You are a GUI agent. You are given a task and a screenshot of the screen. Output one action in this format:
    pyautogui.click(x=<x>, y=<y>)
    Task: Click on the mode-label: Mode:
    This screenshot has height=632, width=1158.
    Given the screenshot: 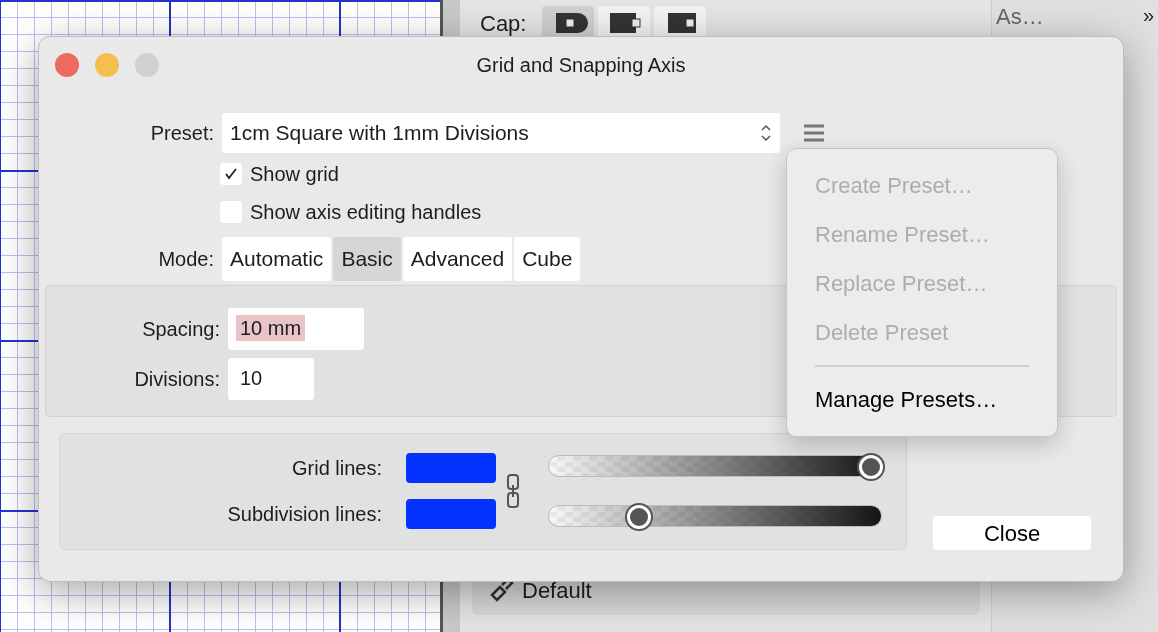 What is the action you would take?
    pyautogui.click(x=185, y=259)
    